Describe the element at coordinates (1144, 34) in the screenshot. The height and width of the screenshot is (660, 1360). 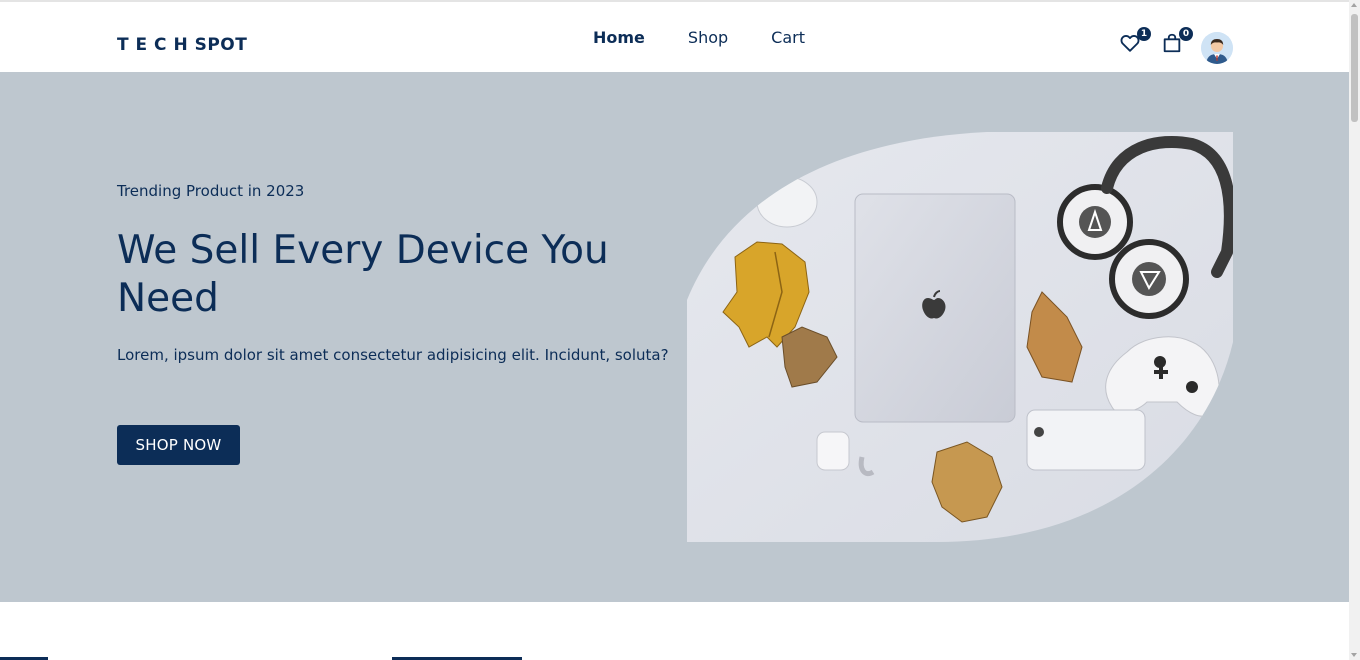
I see `wishlist-count-badge: 1` at that location.